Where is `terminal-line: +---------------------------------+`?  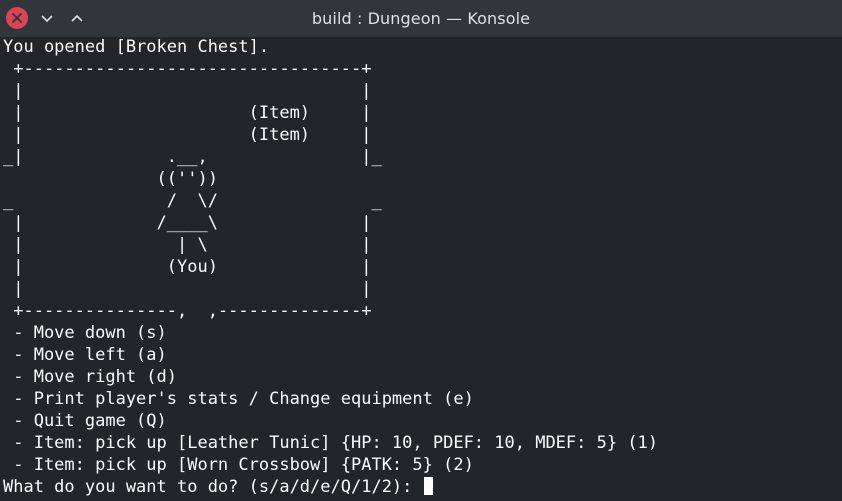
terminal-line: +---------------------------------+ is located at coordinates (187, 69).